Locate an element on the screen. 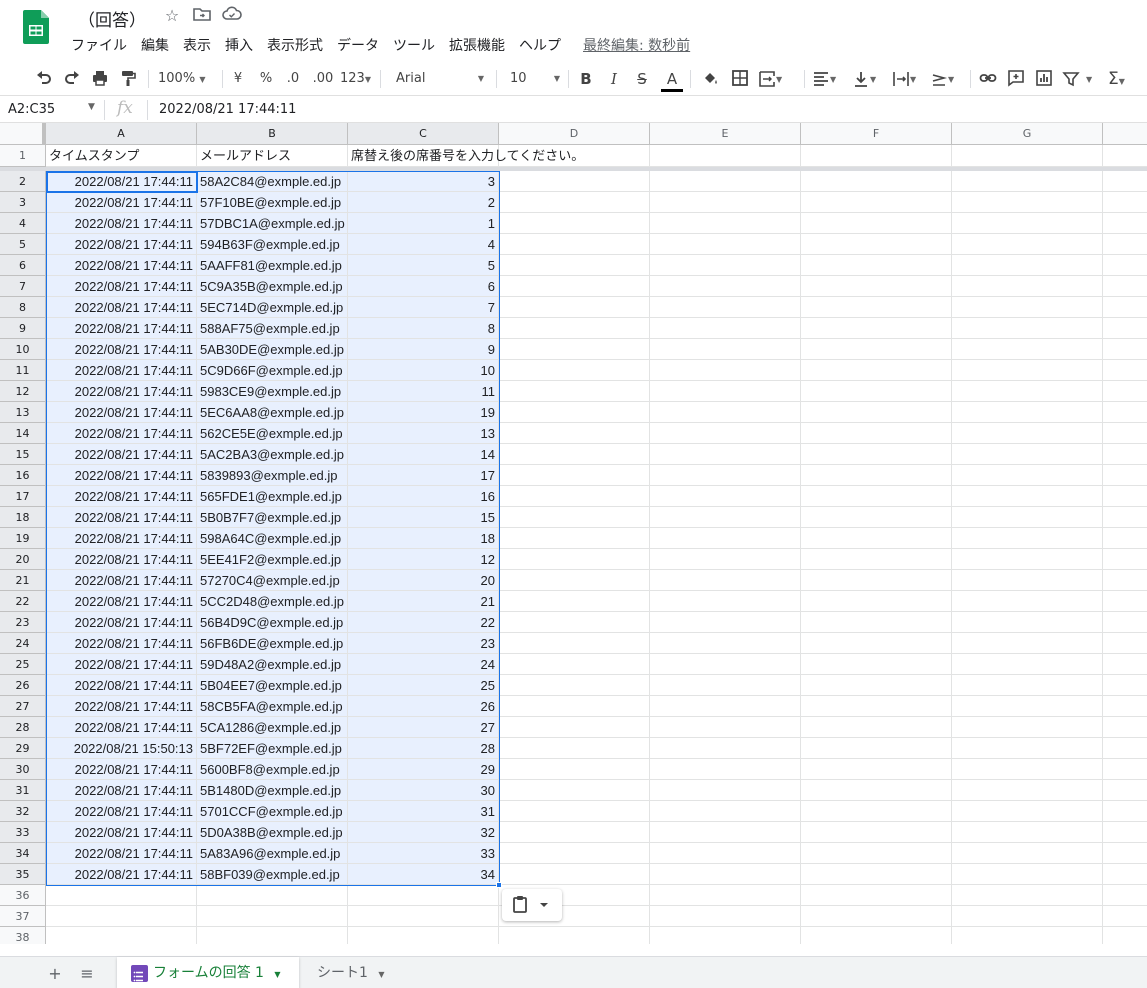 The width and height of the screenshot is (1147, 988). table-cell: 5A83A96@exmple.ed.jp is located at coordinates (272, 853).